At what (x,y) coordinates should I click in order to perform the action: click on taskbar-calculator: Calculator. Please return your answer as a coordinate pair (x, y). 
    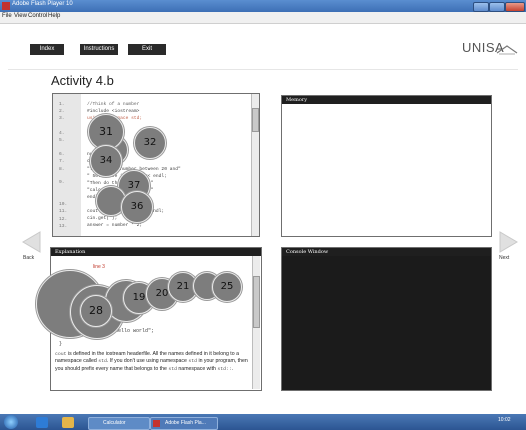
    Looking at the image, I should click on (119, 423).